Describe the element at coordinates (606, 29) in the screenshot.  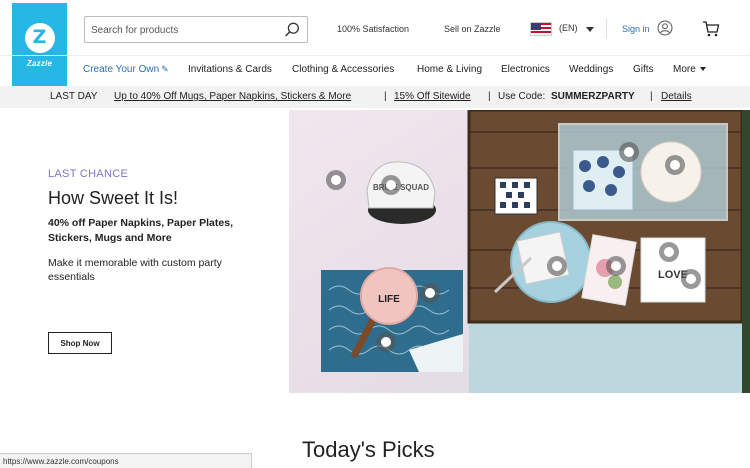
I see `header-divider` at that location.